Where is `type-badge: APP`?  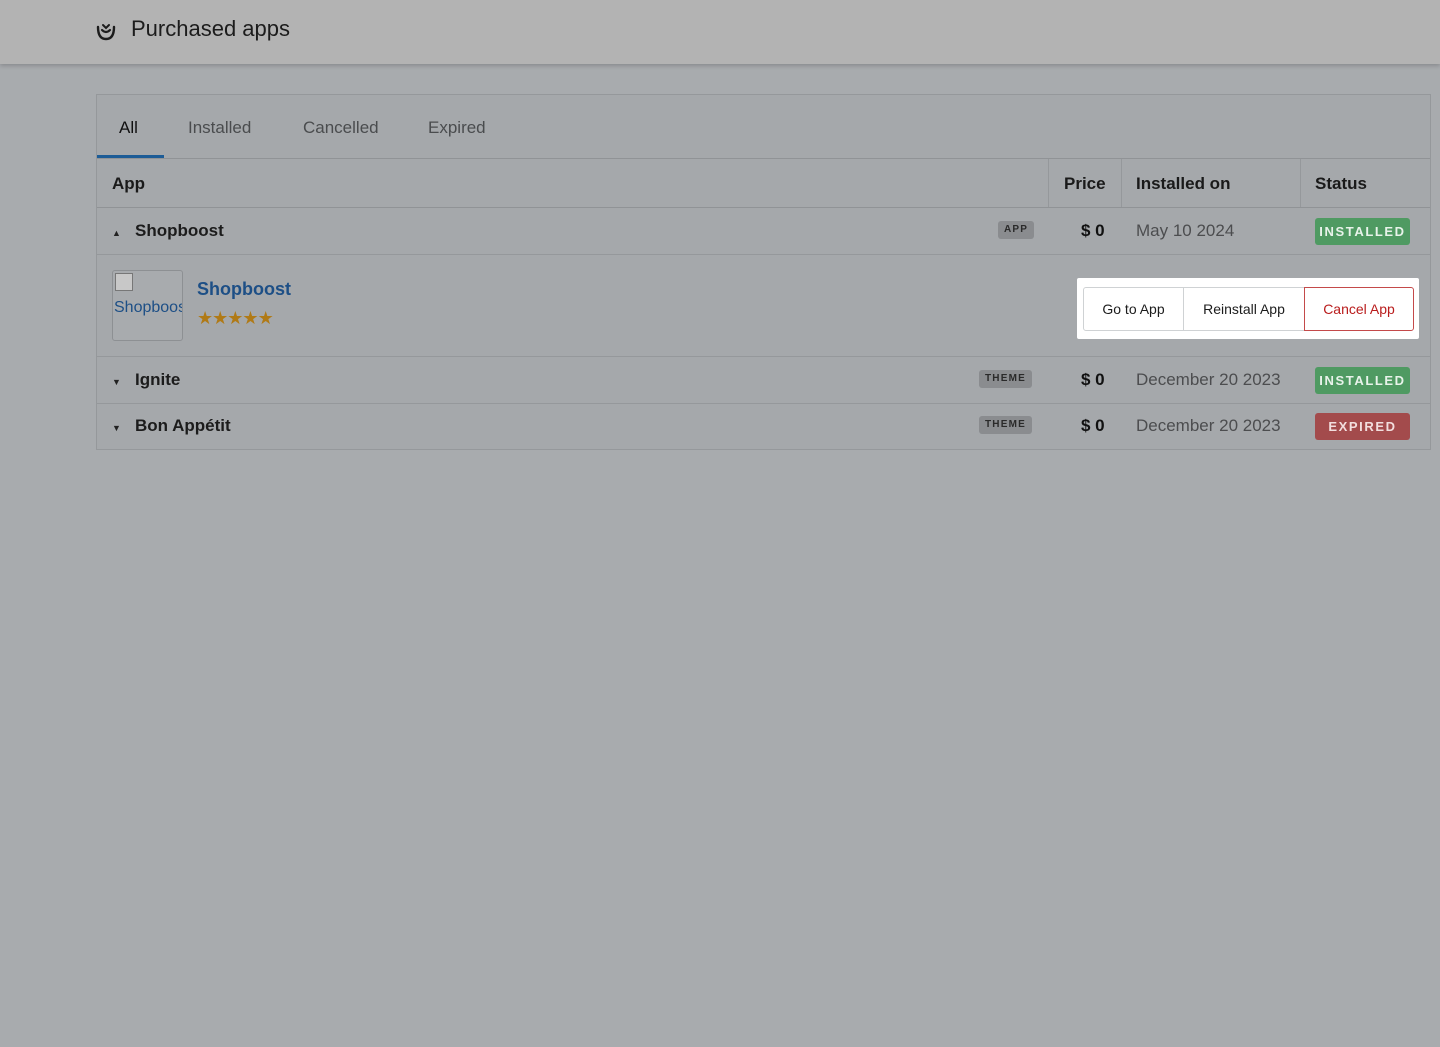
type-badge: APP is located at coordinates (1016, 230).